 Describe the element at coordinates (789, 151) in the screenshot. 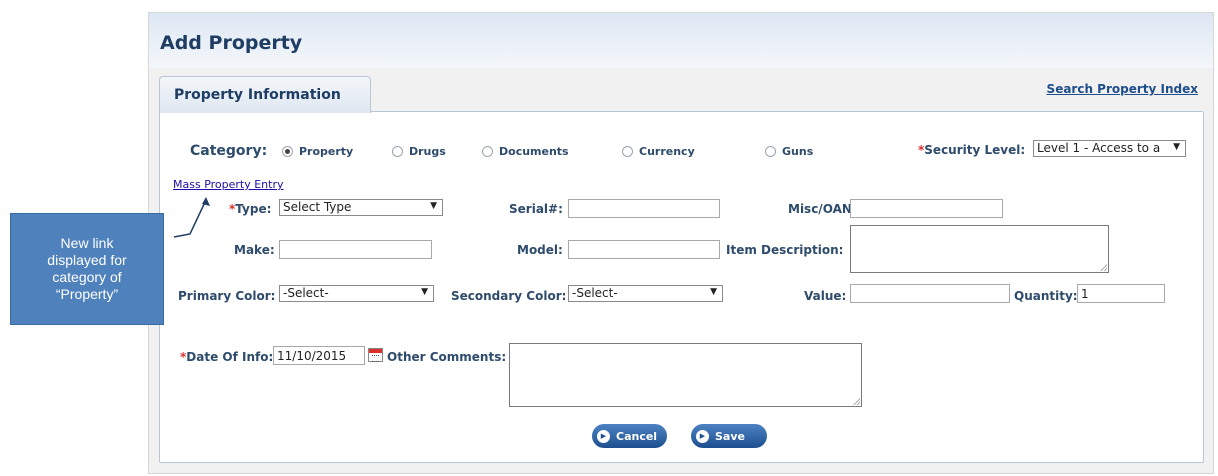

I see `radio-guns: Guns` at that location.